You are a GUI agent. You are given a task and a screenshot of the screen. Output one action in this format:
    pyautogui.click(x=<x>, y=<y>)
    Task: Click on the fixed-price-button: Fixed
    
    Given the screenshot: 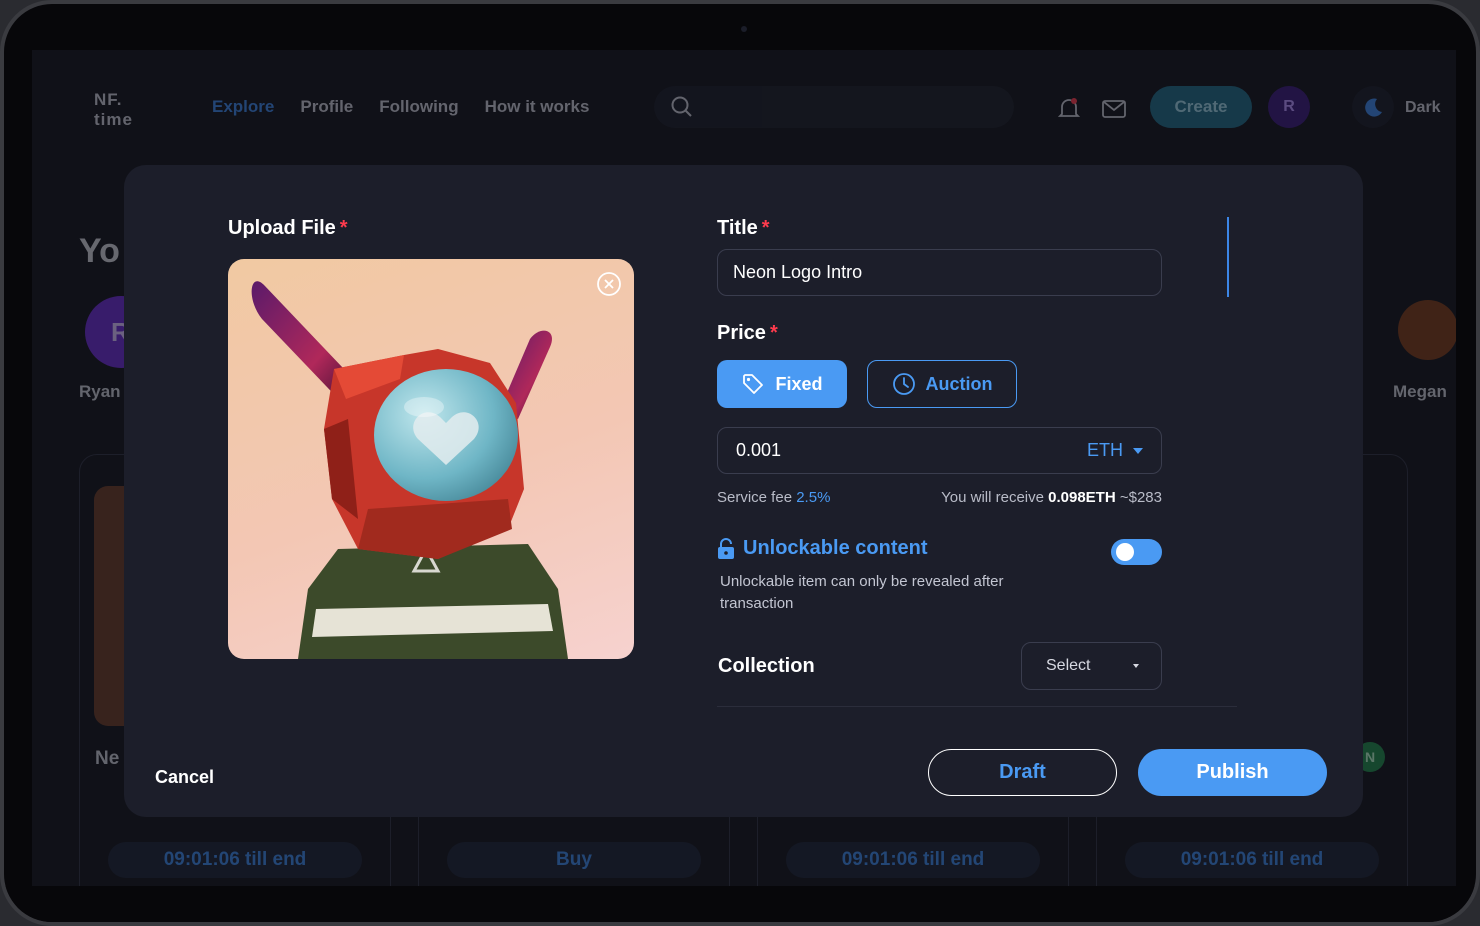 What is the action you would take?
    pyautogui.click(x=782, y=384)
    